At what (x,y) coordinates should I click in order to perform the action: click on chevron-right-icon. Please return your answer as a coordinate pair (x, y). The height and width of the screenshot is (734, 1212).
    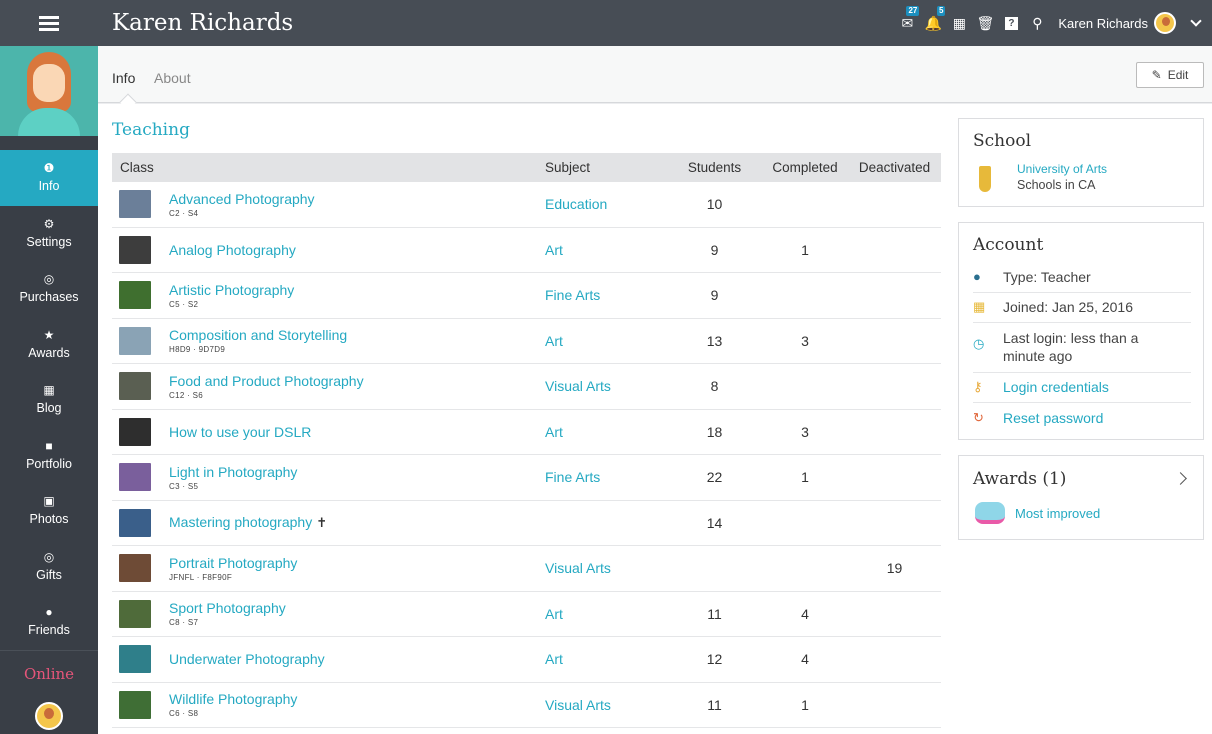
    Looking at the image, I should click on (1180, 478).